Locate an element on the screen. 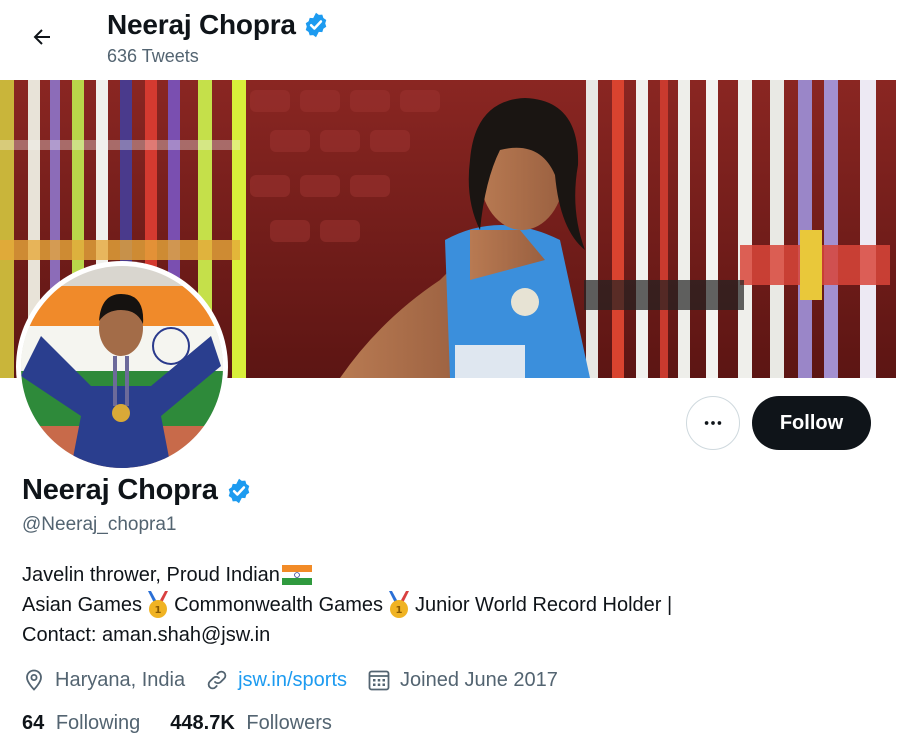  bio-line-1: Javelin thrower, Proud Indian is located at coordinates (347, 575).